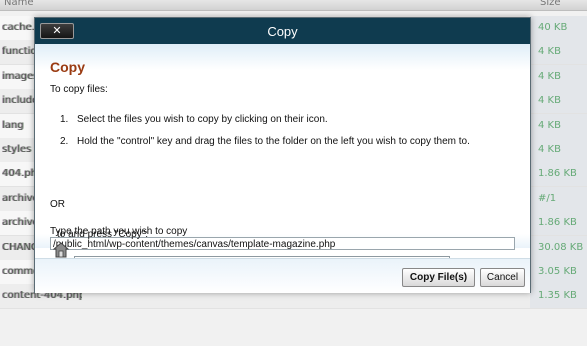  Describe the element at coordinates (64, 119) in the screenshot. I see `step-number: 1.` at that location.